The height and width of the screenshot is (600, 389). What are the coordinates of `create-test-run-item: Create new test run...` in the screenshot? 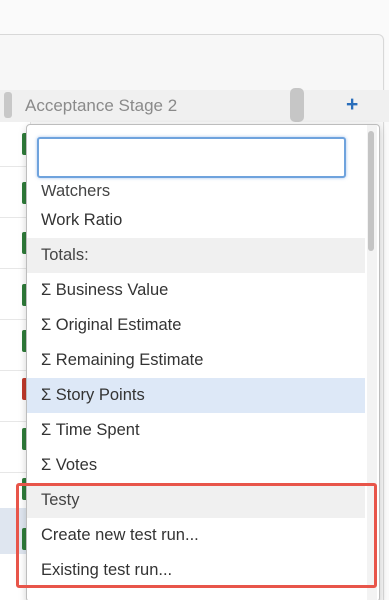 It's located at (196, 535).